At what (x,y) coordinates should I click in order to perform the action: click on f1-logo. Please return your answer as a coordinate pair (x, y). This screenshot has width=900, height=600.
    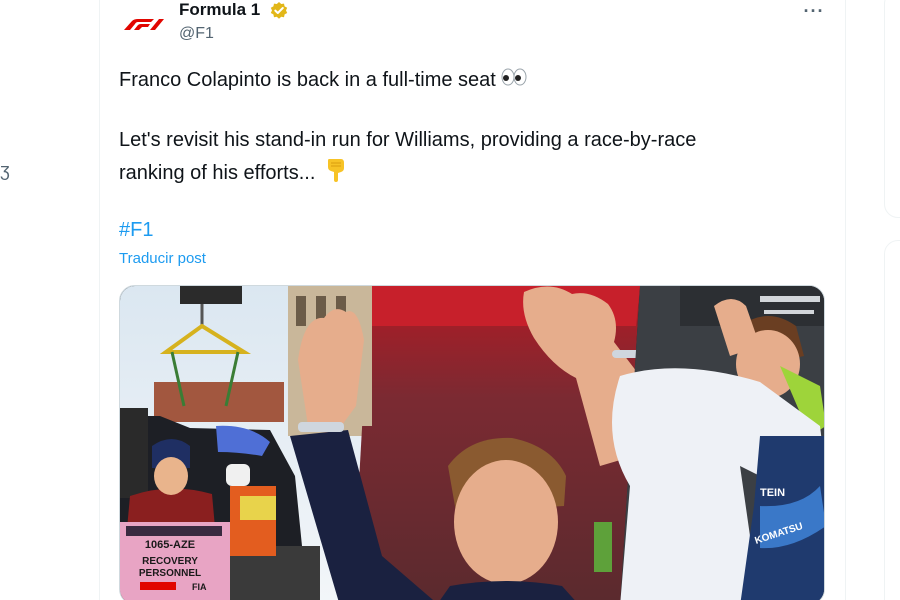
    Looking at the image, I should click on (144, 23).